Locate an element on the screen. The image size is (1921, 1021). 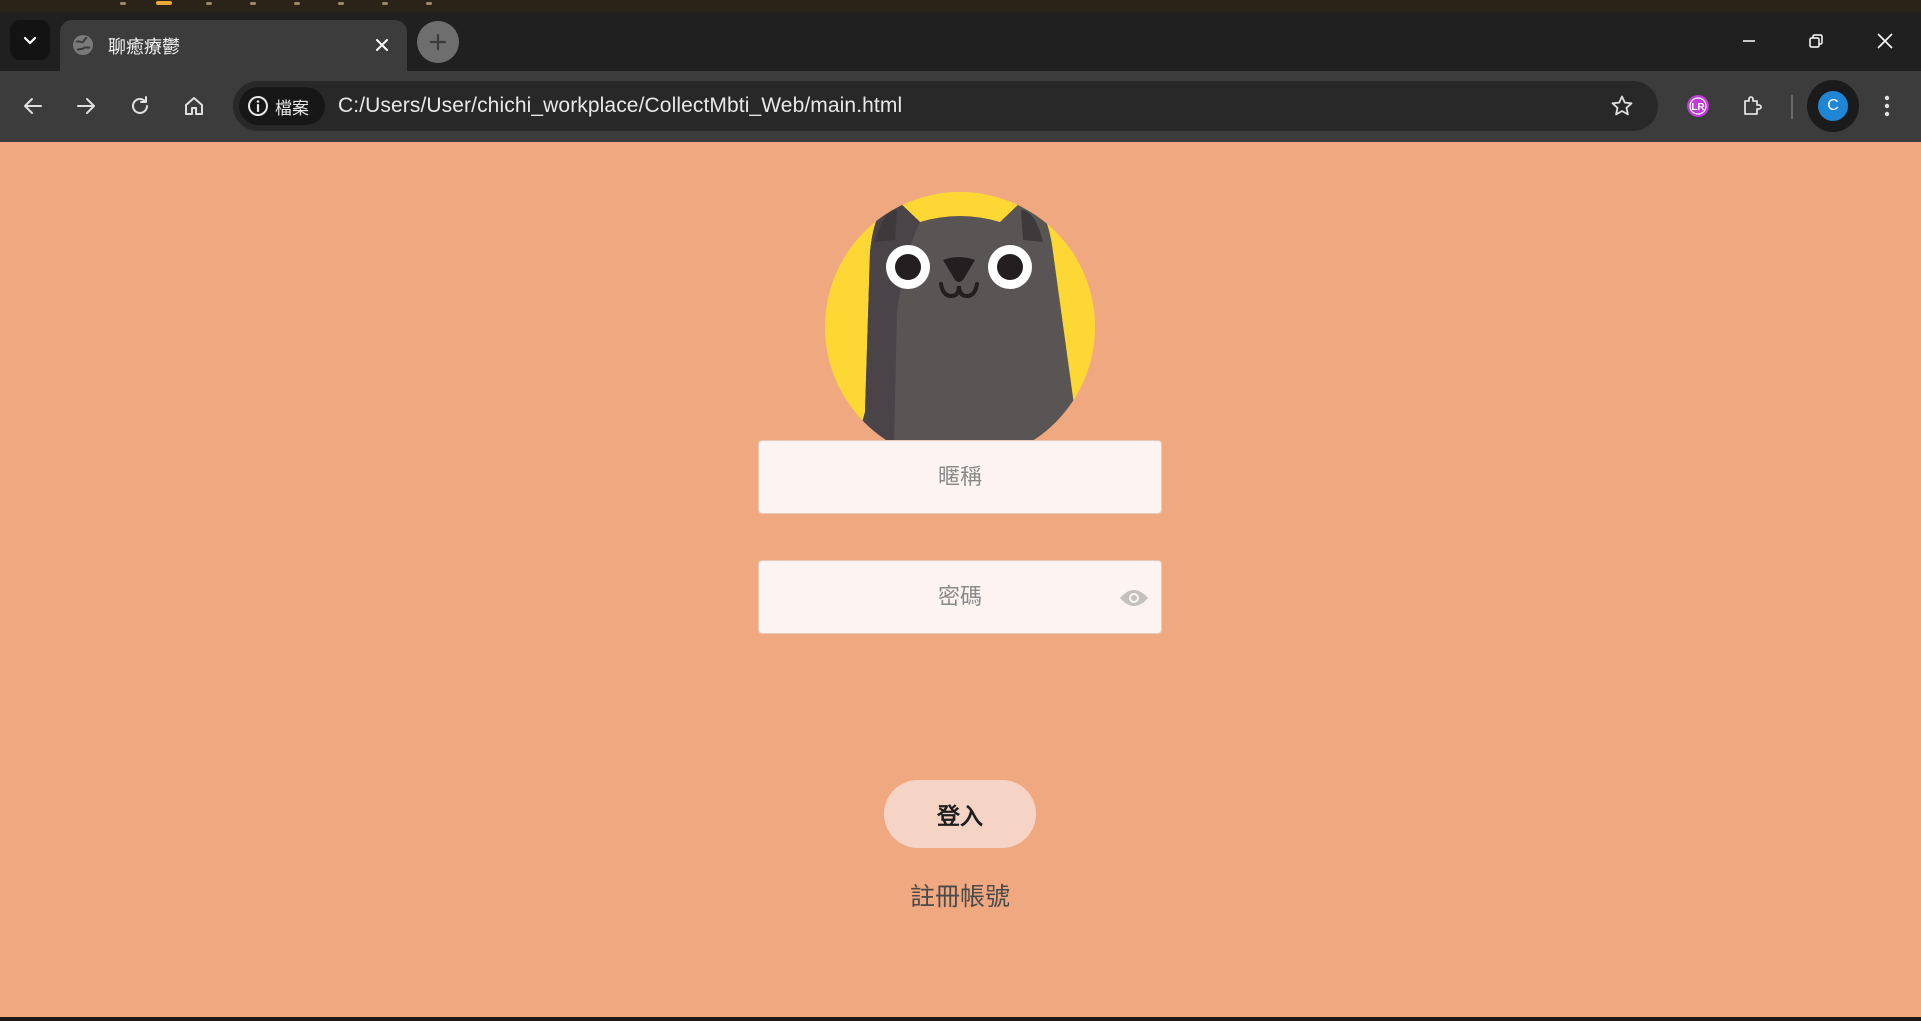
site-info-chip: 檔案 is located at coordinates (282, 106).